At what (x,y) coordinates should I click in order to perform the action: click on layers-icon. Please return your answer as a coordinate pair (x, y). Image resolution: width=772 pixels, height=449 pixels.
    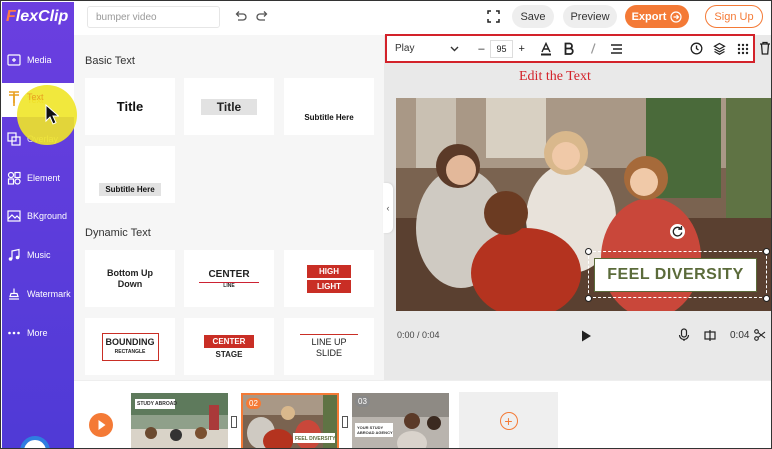
    Looking at the image, I should click on (720, 48).